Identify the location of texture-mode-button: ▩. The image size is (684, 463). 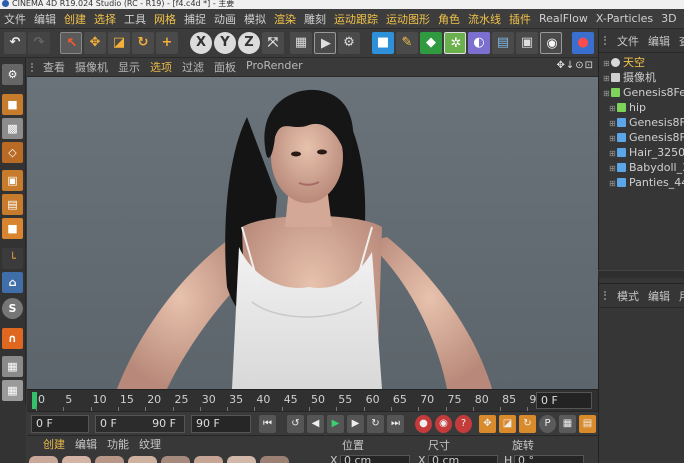
(12, 128).